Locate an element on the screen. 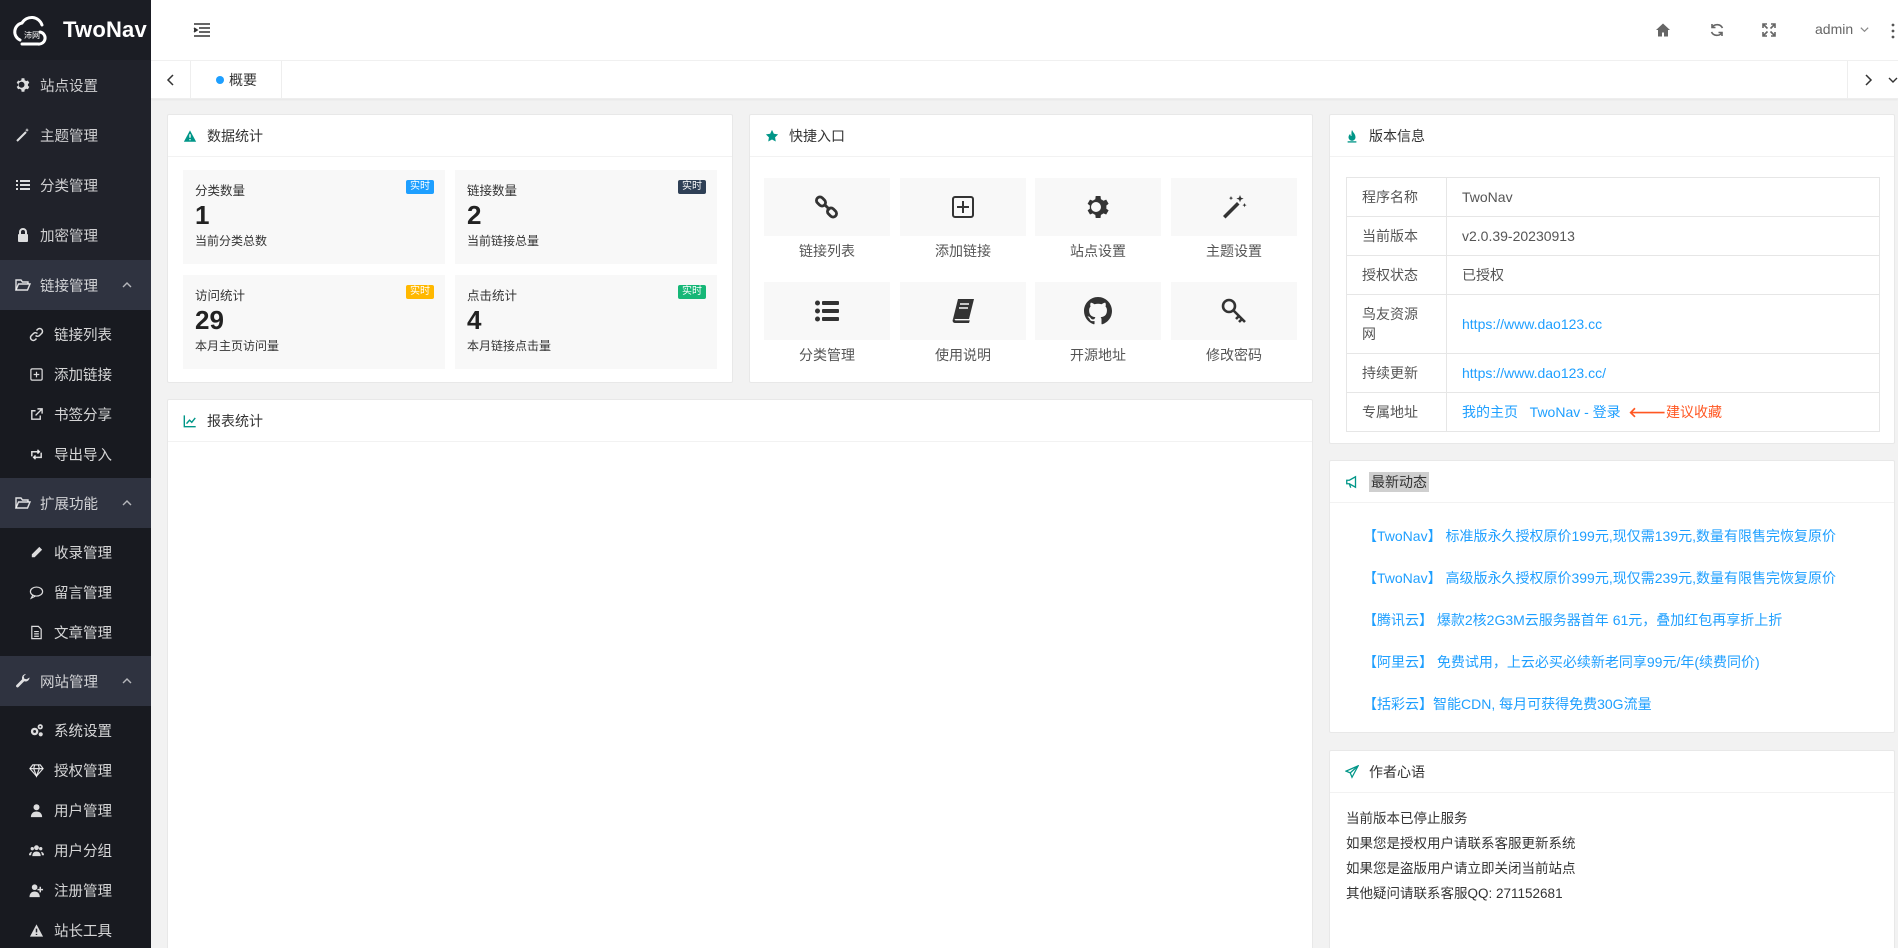 The height and width of the screenshot is (948, 1898). resource-site-link: https://www.dao123.cc is located at coordinates (1532, 324).